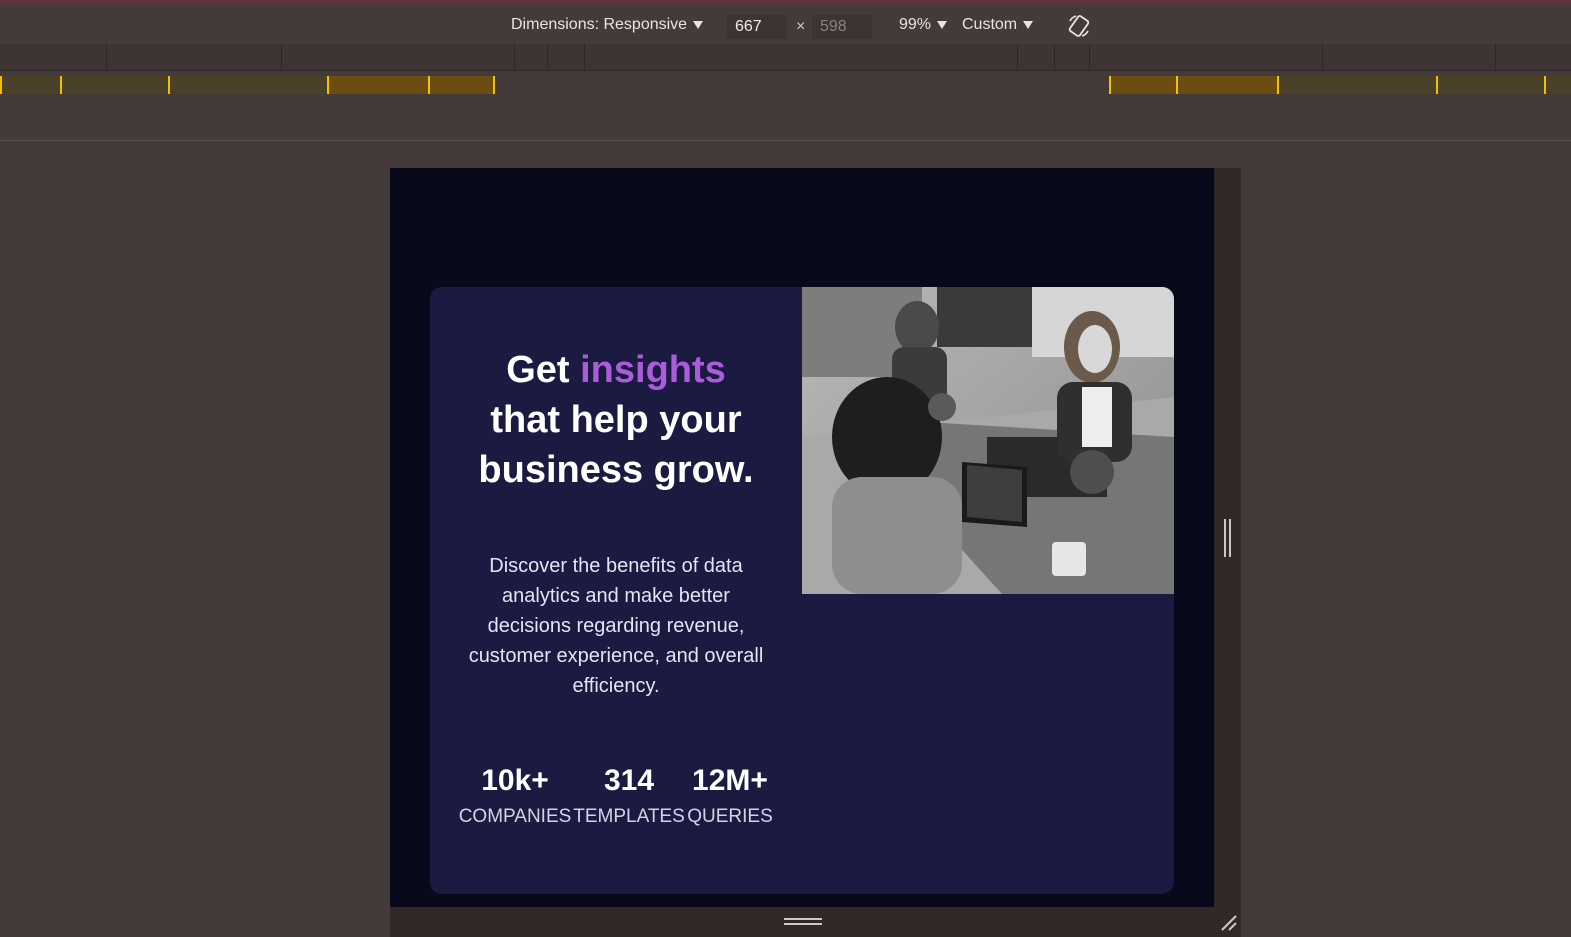 The height and width of the screenshot is (937, 1571). Describe the element at coordinates (616, 470) in the screenshot. I see `headline-line-3: business grow.` at that location.